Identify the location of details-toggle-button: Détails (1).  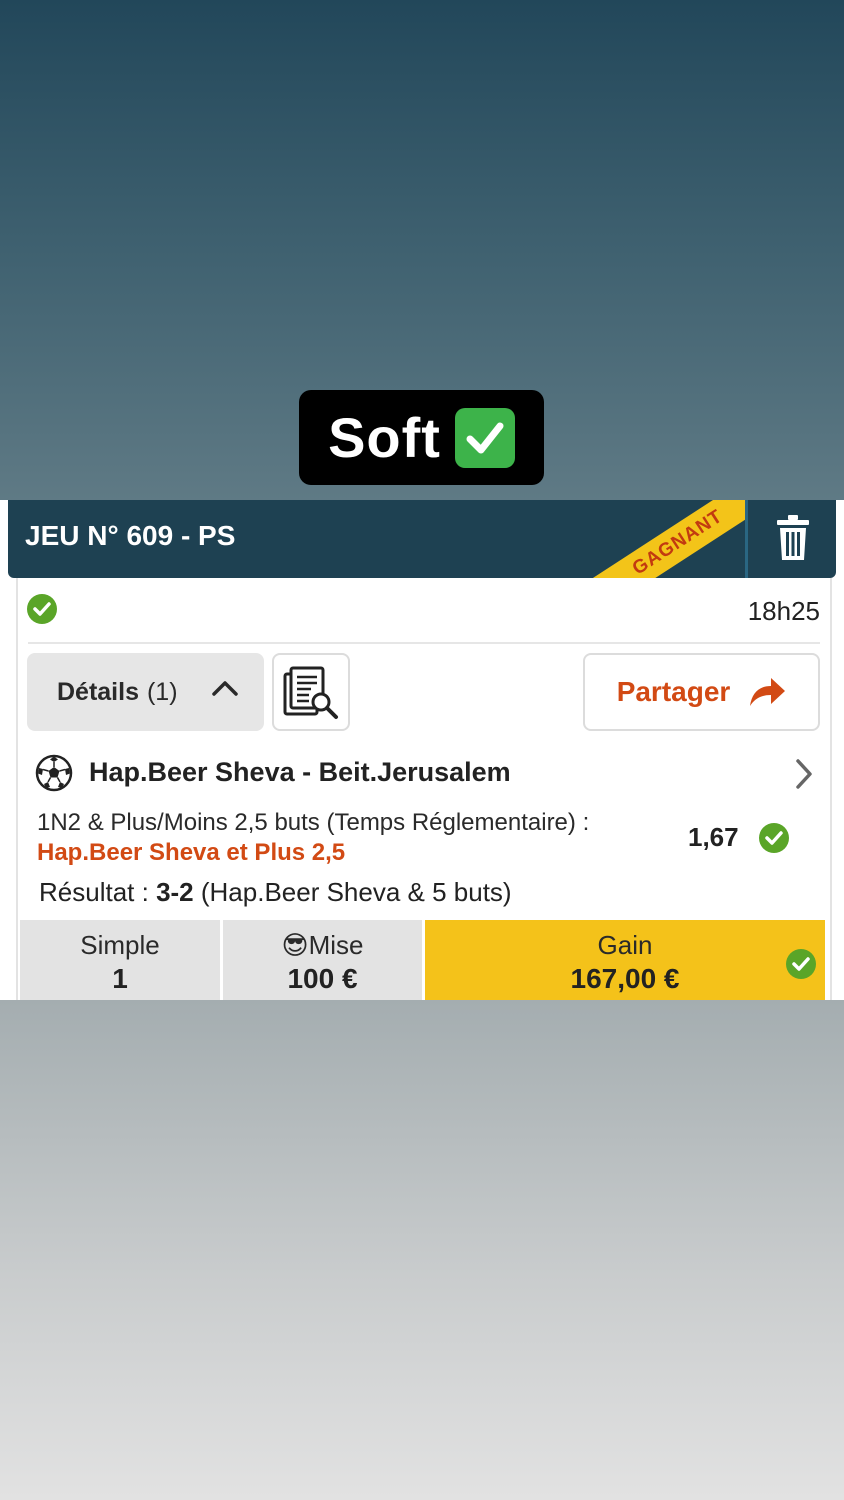
(145, 692).